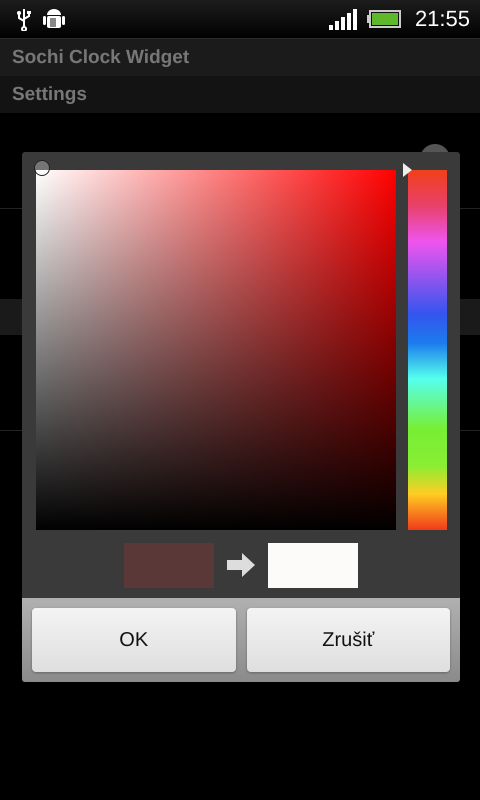  I want to click on arrow-icon, so click(241, 565).